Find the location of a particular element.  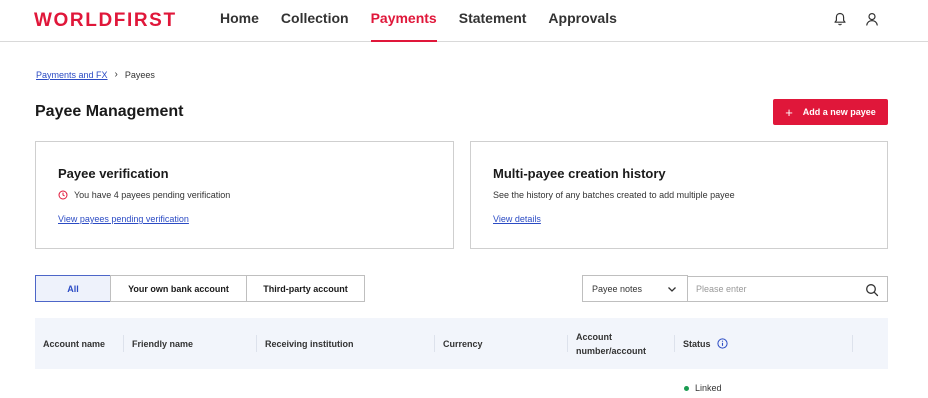

column-currency: Currency is located at coordinates (463, 343).